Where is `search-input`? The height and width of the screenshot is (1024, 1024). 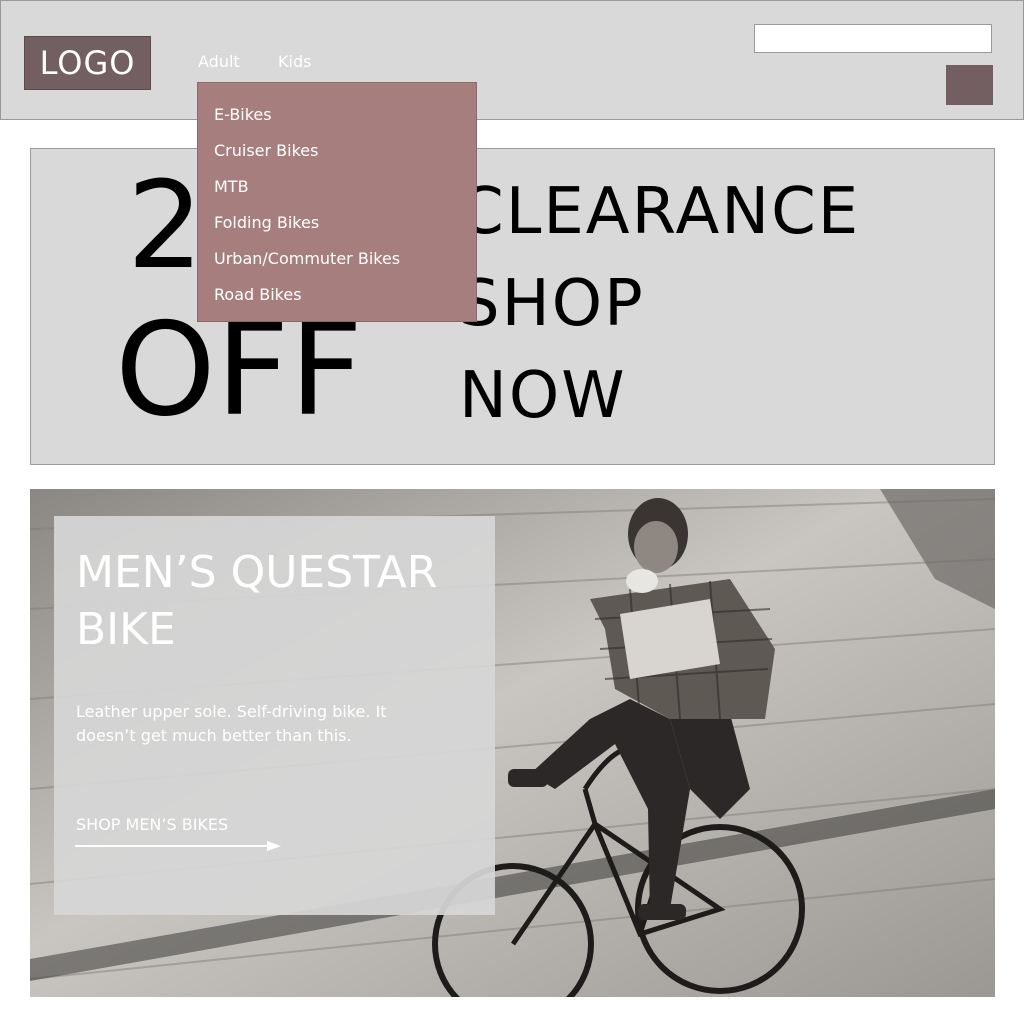 search-input is located at coordinates (873, 38).